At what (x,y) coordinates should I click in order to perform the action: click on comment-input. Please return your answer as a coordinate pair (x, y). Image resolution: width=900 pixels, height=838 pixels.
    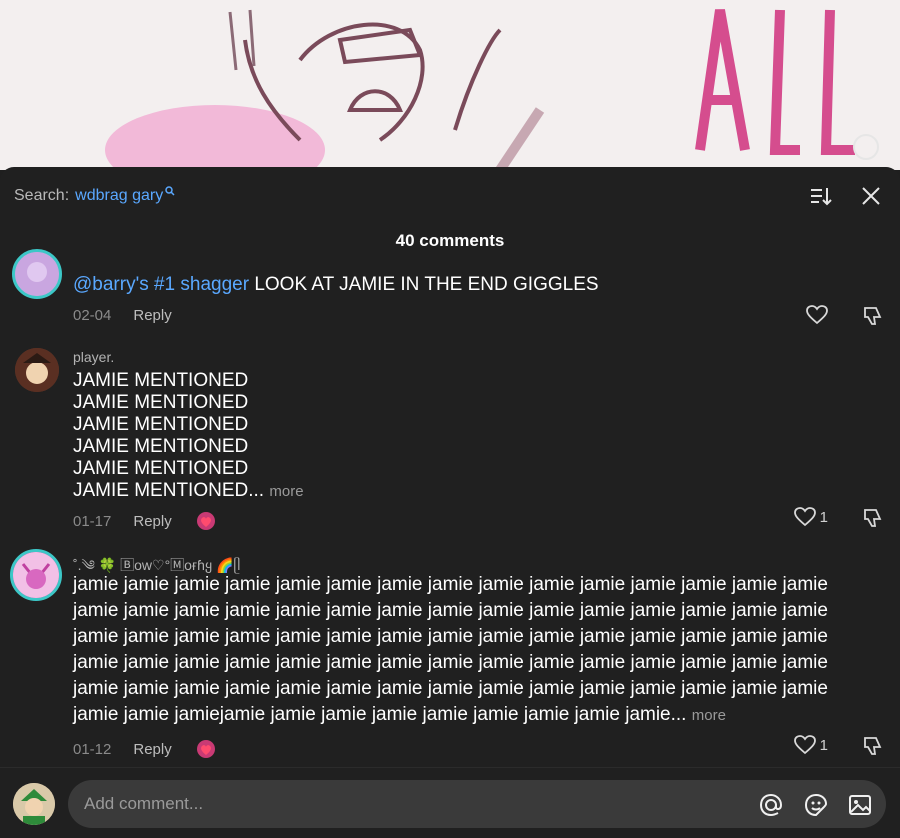
    Looking at the image, I should click on (394, 804).